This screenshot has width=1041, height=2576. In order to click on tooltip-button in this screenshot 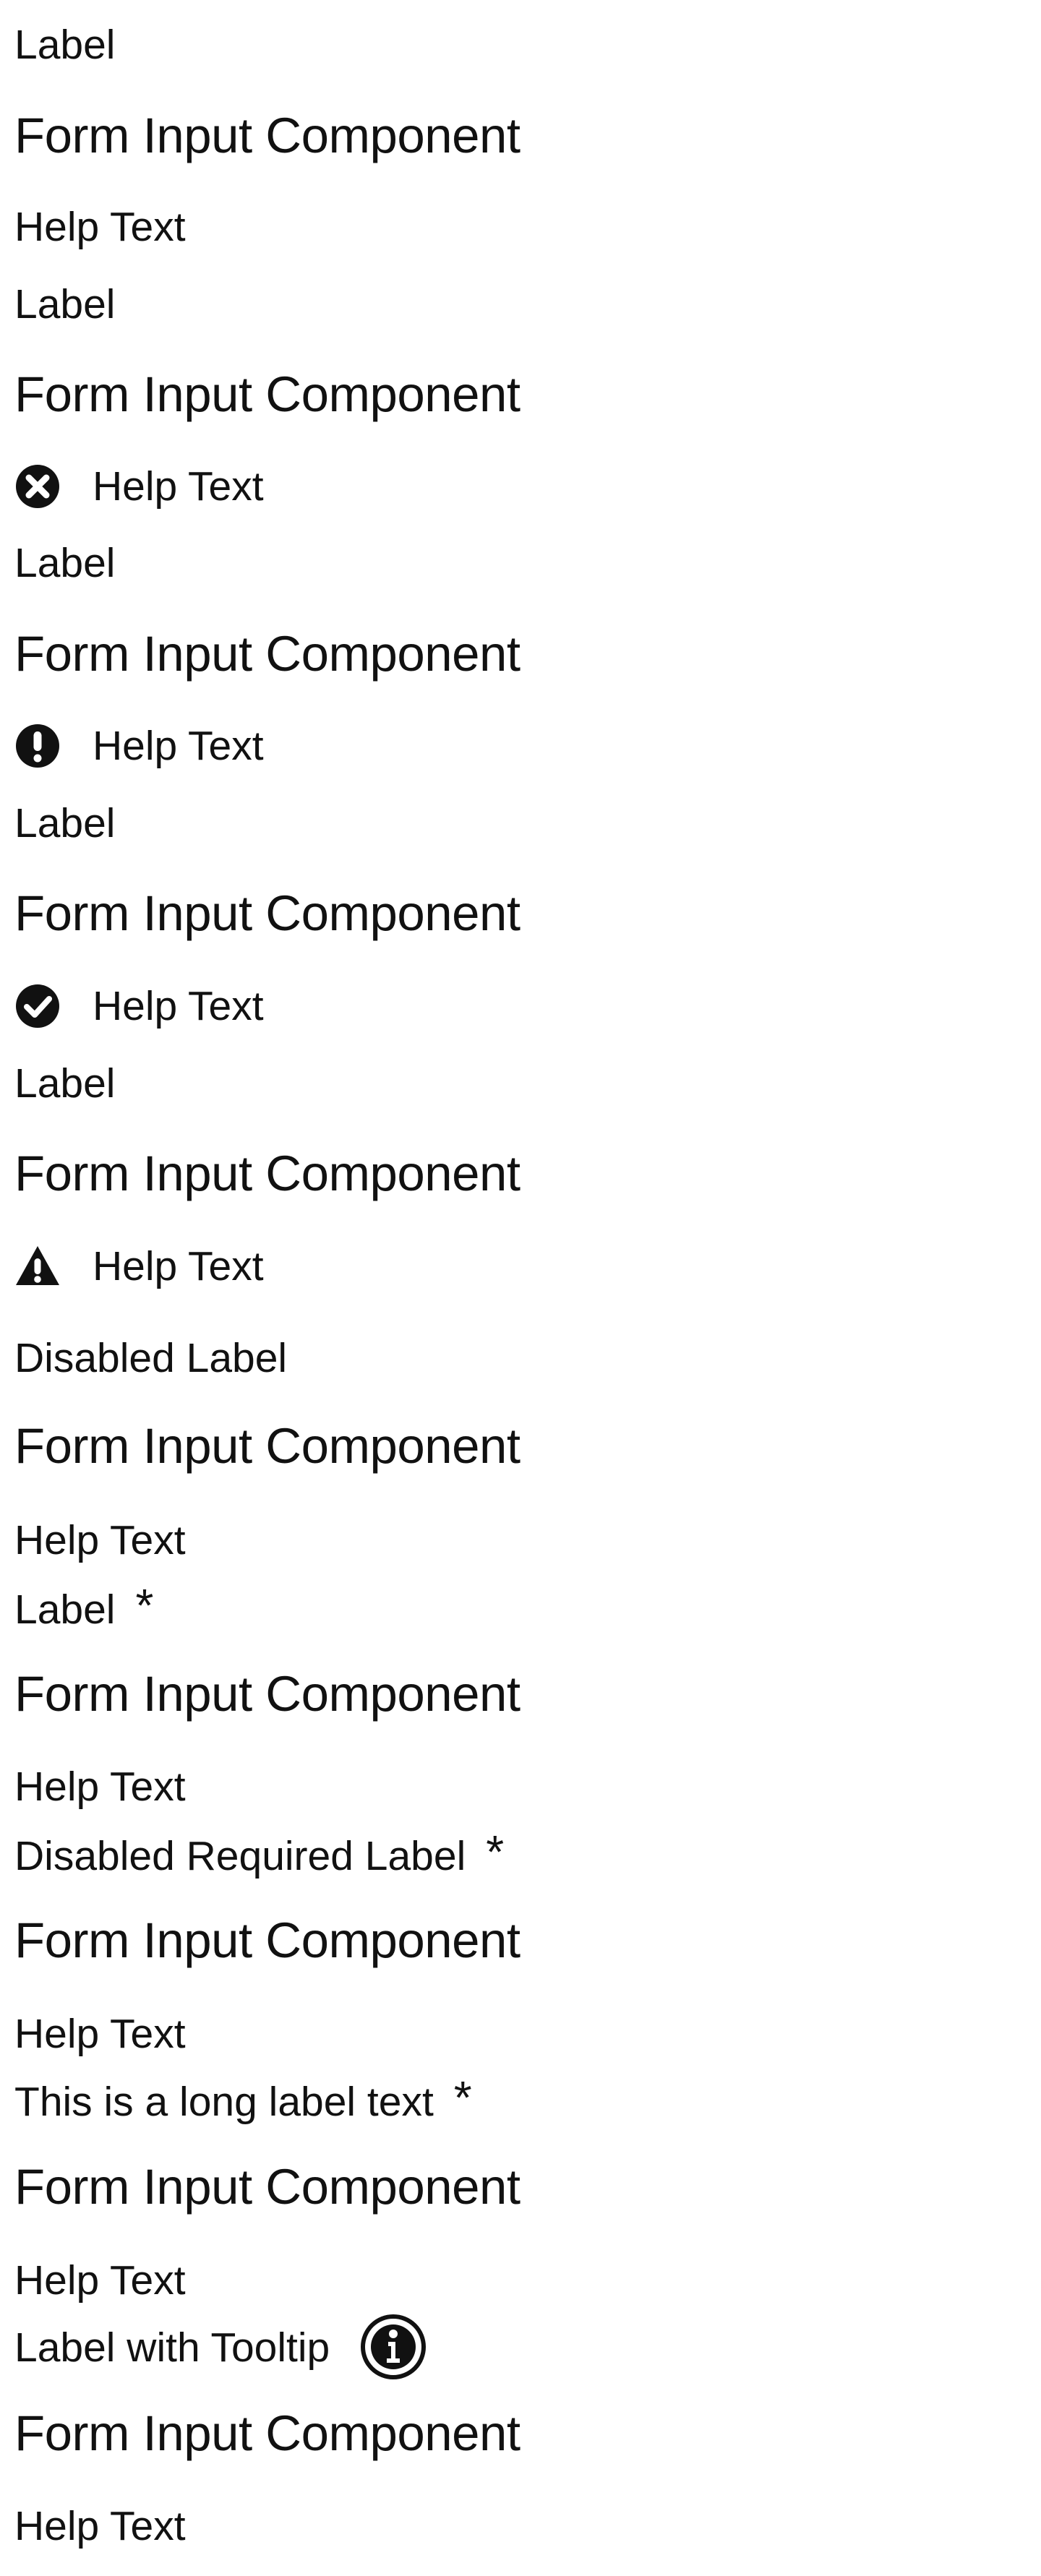, I will do `click(394, 2348)`.